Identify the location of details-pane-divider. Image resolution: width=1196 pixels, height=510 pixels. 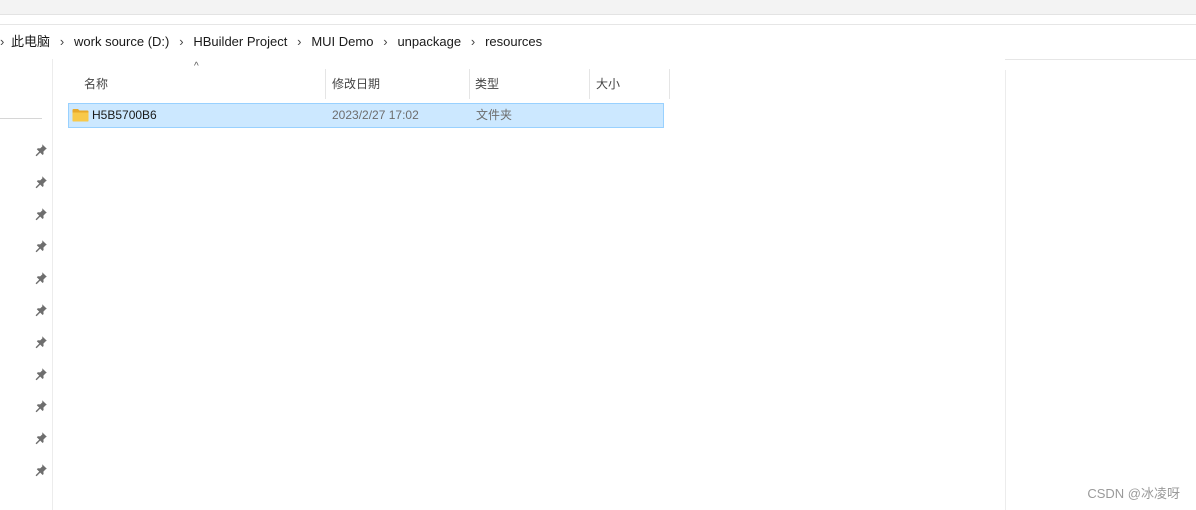
(1005, 290).